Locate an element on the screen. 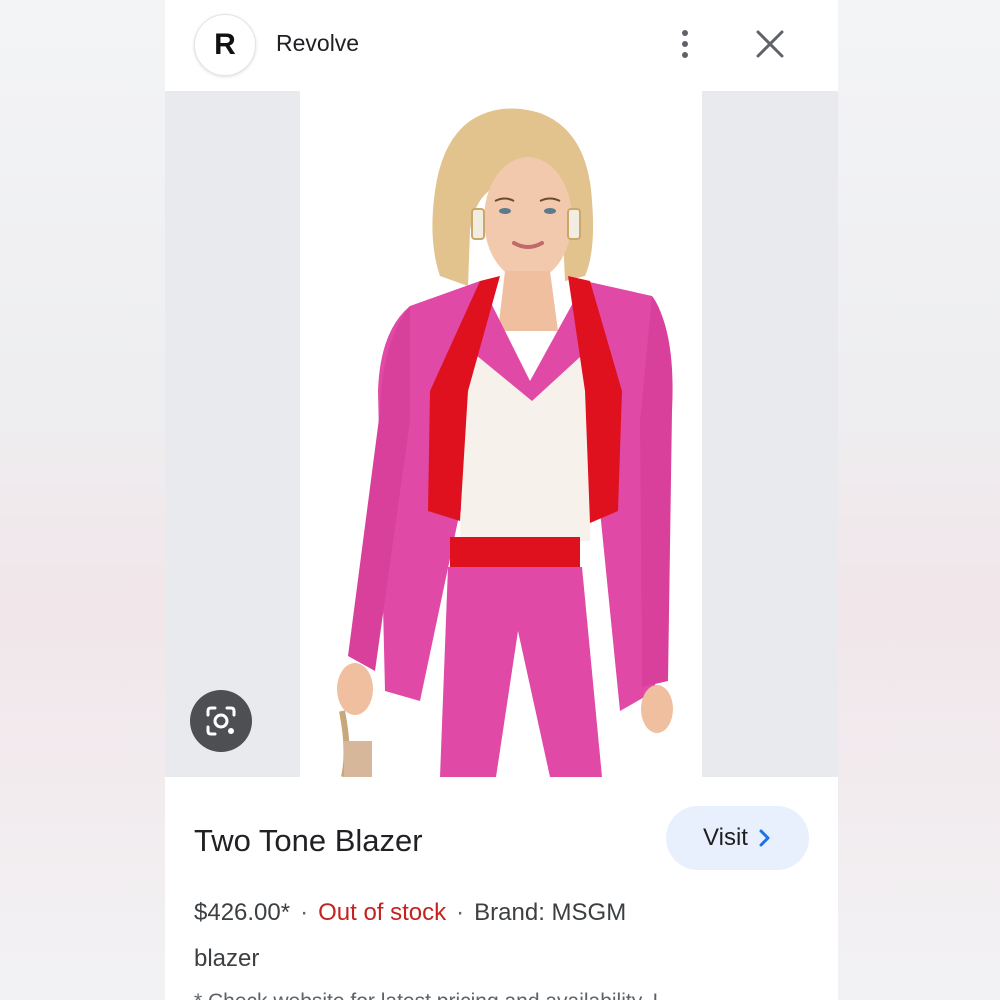 This screenshot has width=1000, height=1000. previous-image-panel is located at coordinates (232, 434).